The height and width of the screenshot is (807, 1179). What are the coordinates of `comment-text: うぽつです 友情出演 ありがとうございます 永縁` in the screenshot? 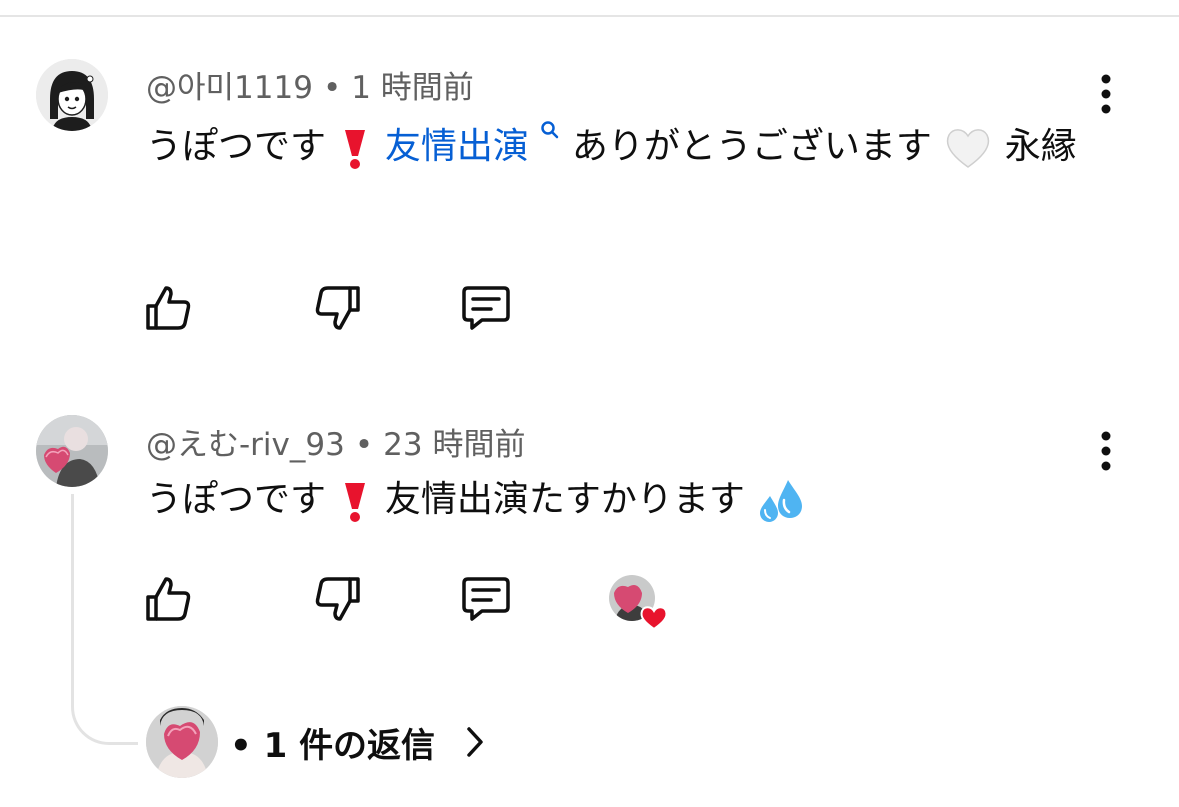 It's located at (621, 147).